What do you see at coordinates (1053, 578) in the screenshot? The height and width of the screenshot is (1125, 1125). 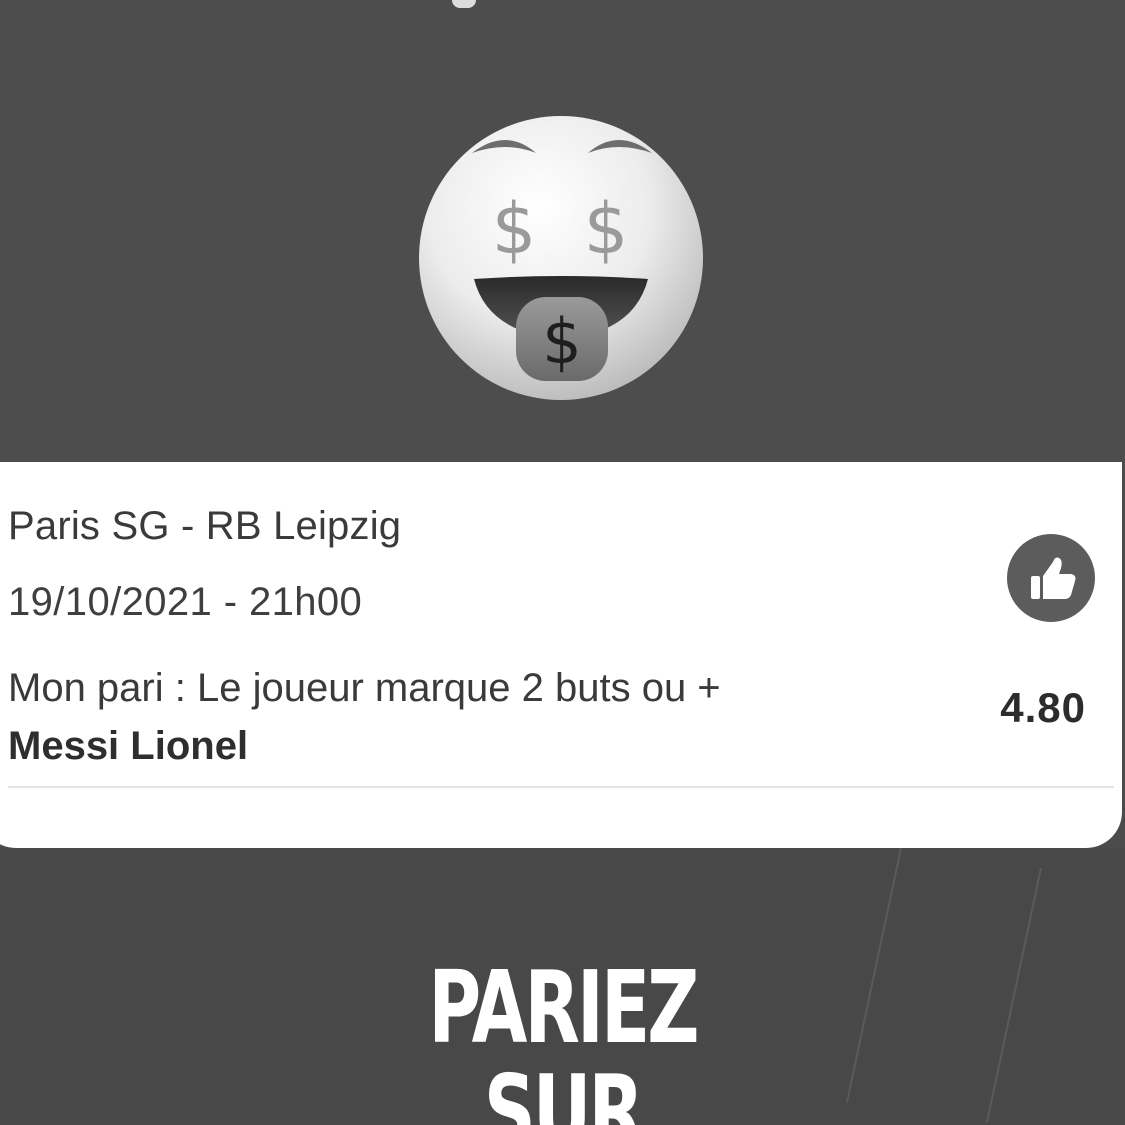 I see `thumbs-up-icon` at bounding box center [1053, 578].